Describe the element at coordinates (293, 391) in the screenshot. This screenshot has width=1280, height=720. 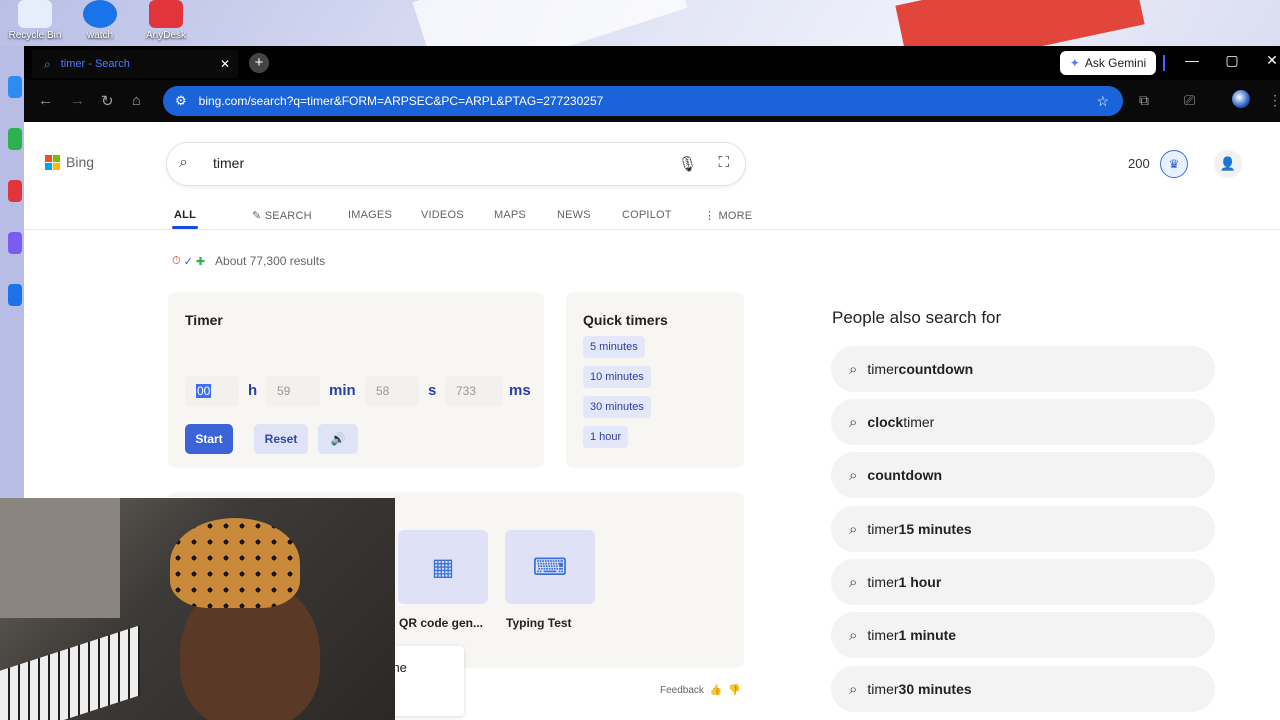
I see `minutes-field: 59` at that location.